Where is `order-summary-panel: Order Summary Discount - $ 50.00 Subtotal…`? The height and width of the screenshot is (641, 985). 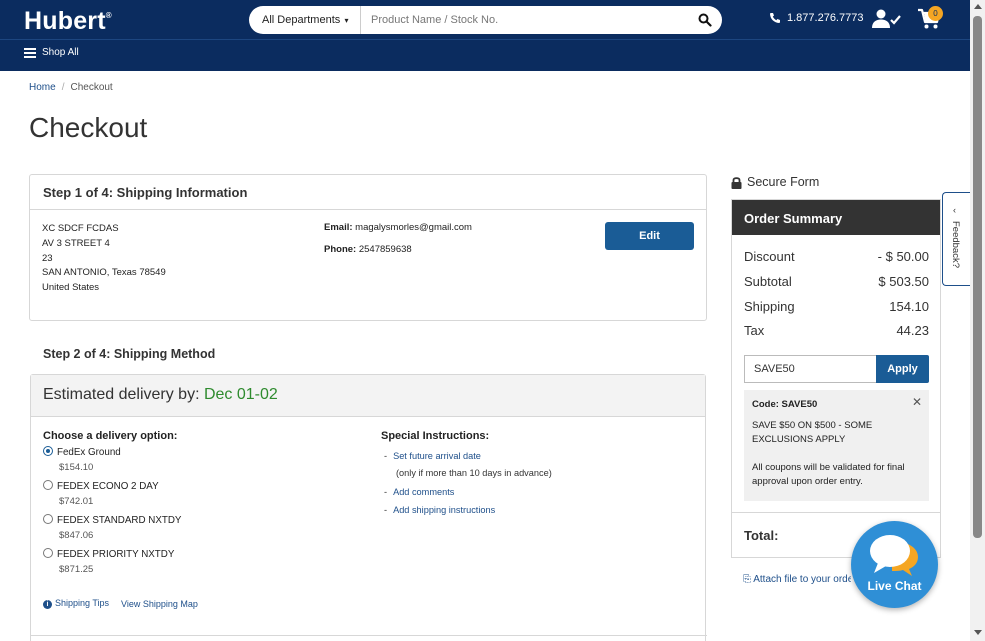 order-summary-panel: Order Summary Discount - $ 50.00 Subtotal… is located at coordinates (836, 378).